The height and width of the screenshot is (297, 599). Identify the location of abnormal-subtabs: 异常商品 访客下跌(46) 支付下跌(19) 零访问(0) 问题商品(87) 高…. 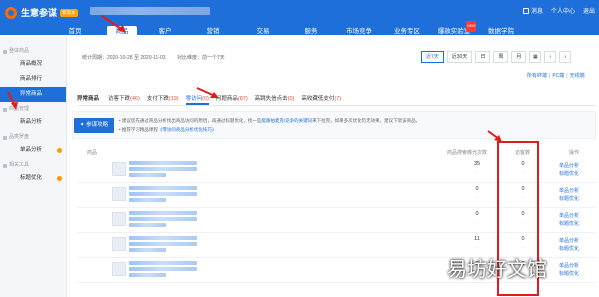
(336, 100).